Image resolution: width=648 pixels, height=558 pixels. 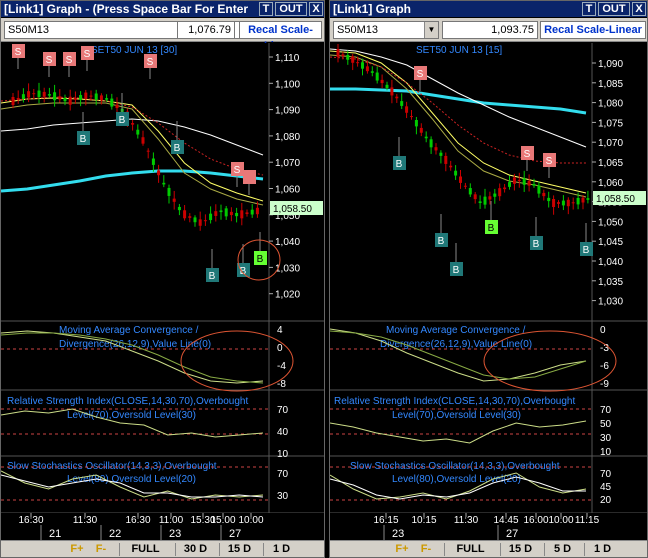 What do you see at coordinates (266, 9) in the screenshot?
I see `left-t-button: T` at bounding box center [266, 9].